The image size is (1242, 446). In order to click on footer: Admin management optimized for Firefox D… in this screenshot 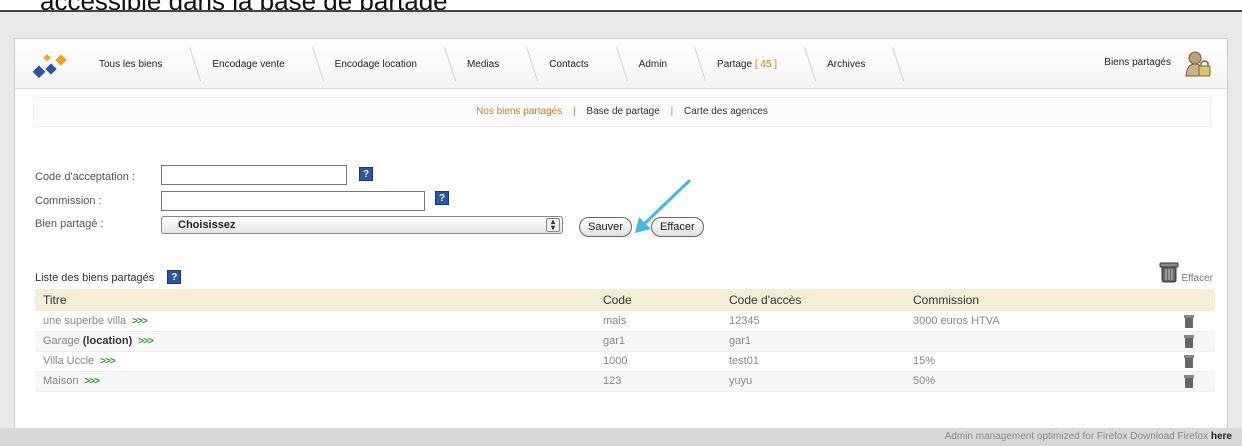, I will do `click(621, 437)`.